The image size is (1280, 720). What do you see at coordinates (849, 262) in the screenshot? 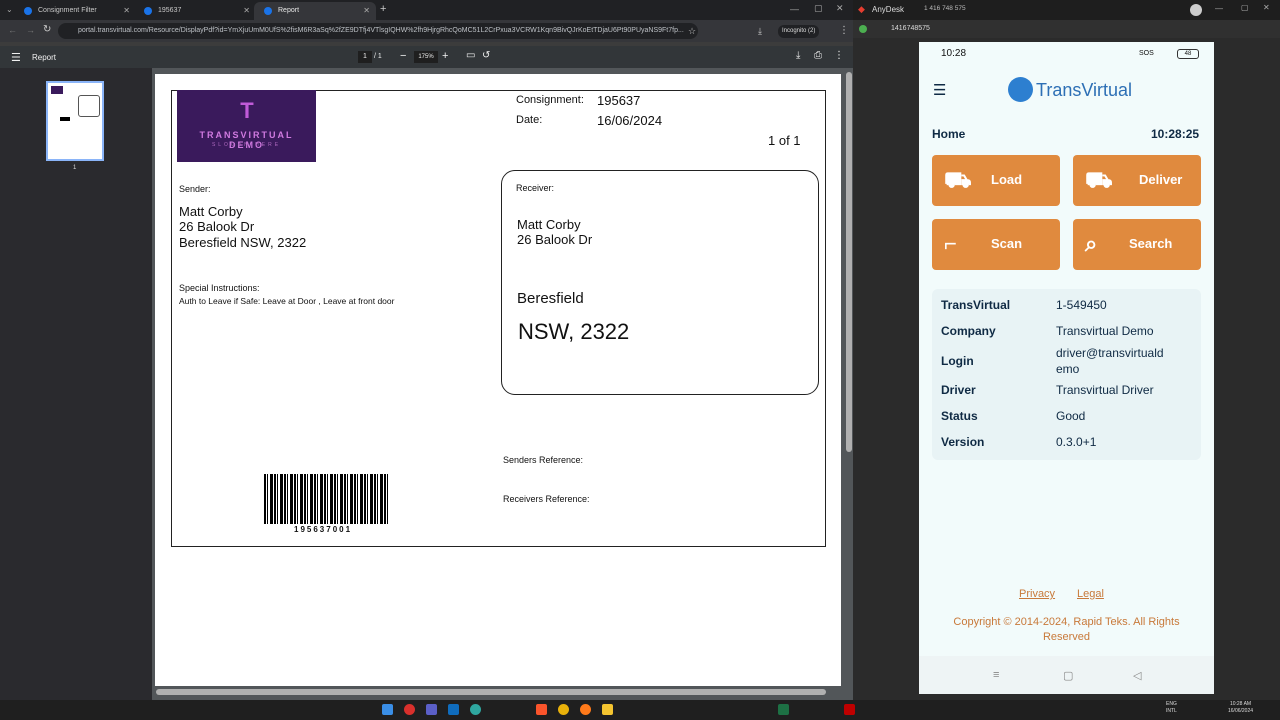
I see `vertical-scrollbar` at bounding box center [849, 262].